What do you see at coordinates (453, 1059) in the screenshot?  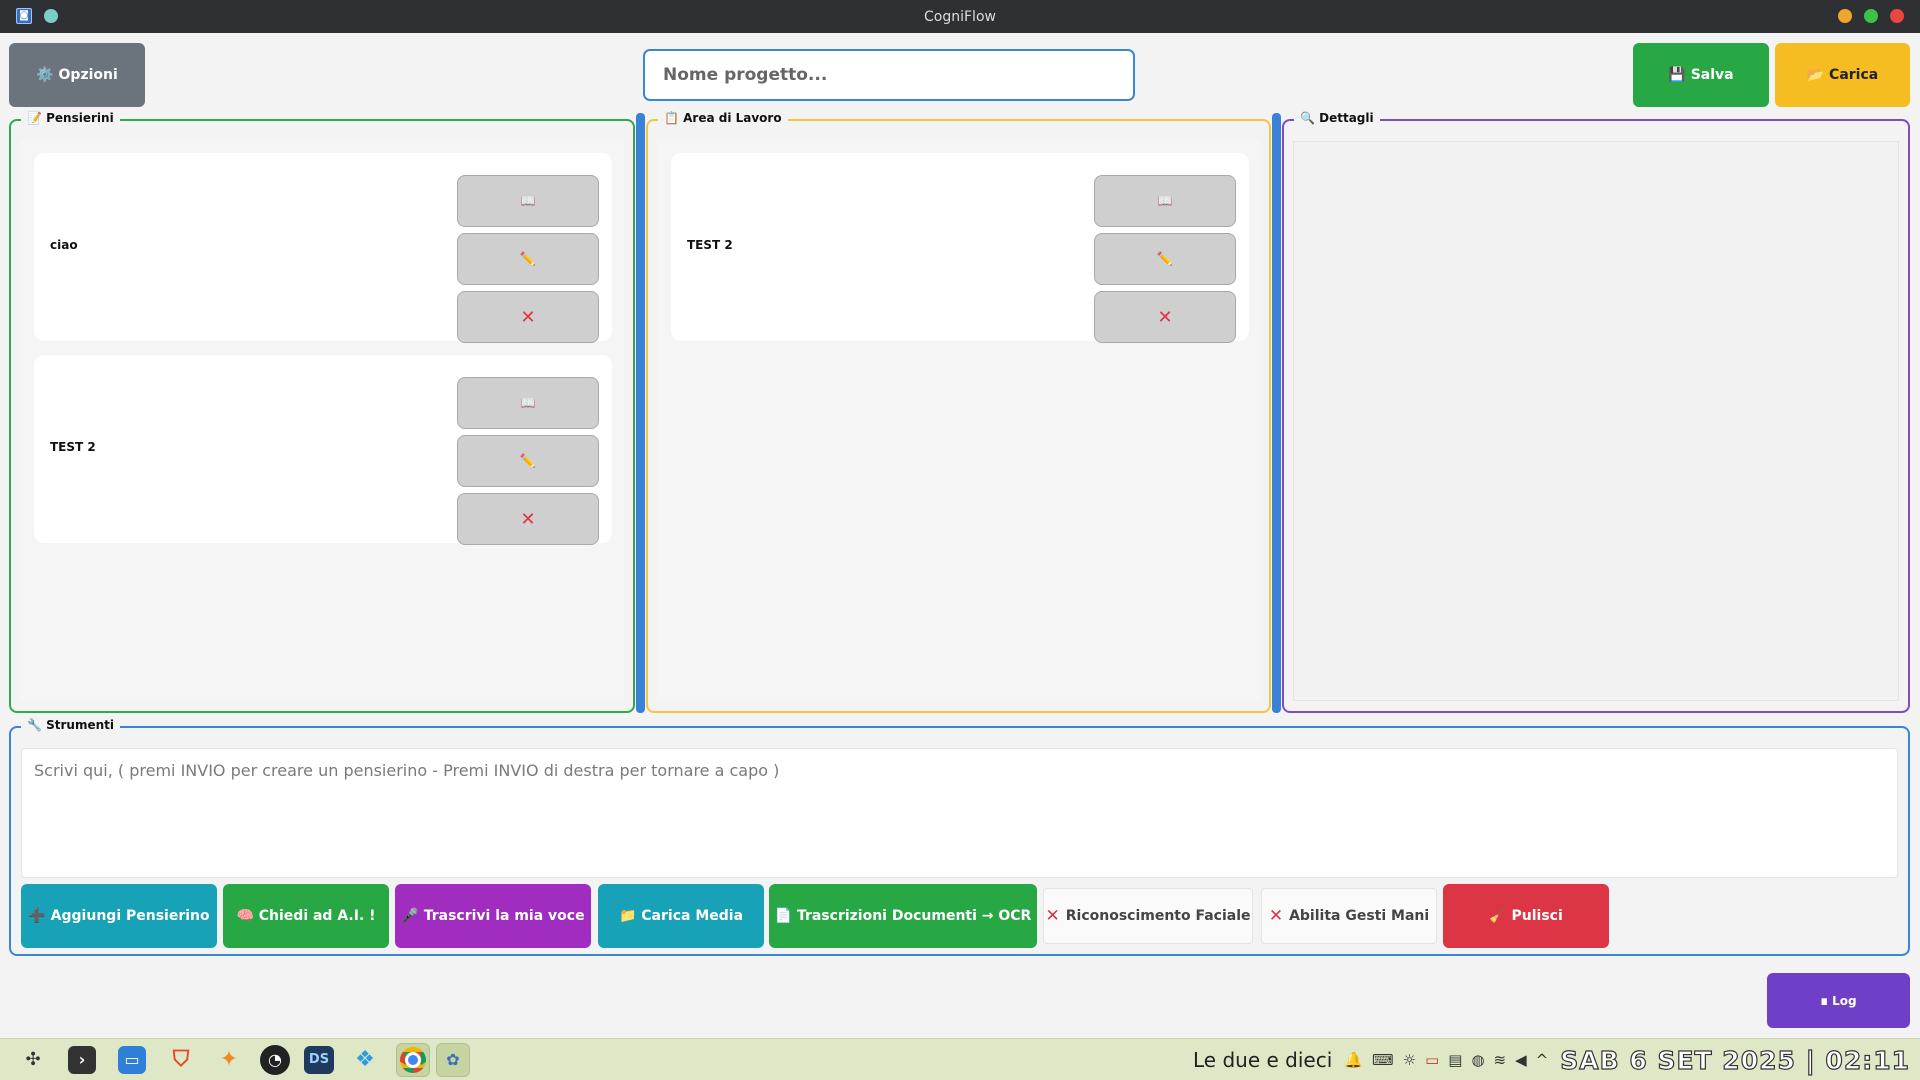 I see `cogniflow-taskbar-icon: ✿` at bounding box center [453, 1059].